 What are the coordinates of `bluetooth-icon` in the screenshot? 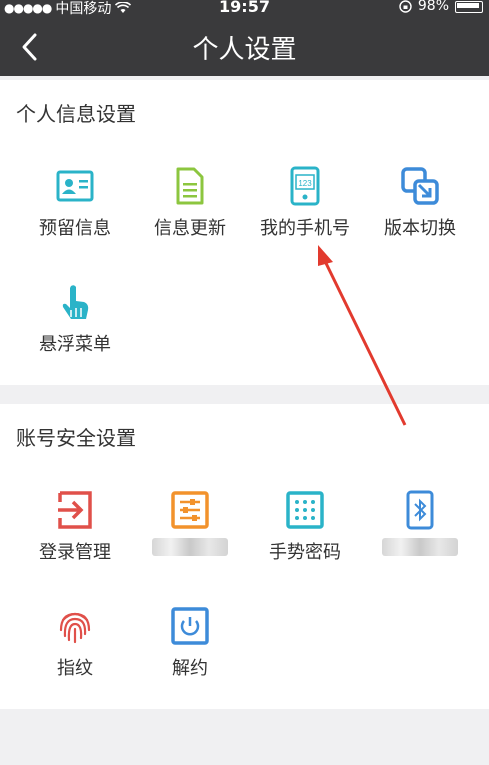 It's located at (420, 510).